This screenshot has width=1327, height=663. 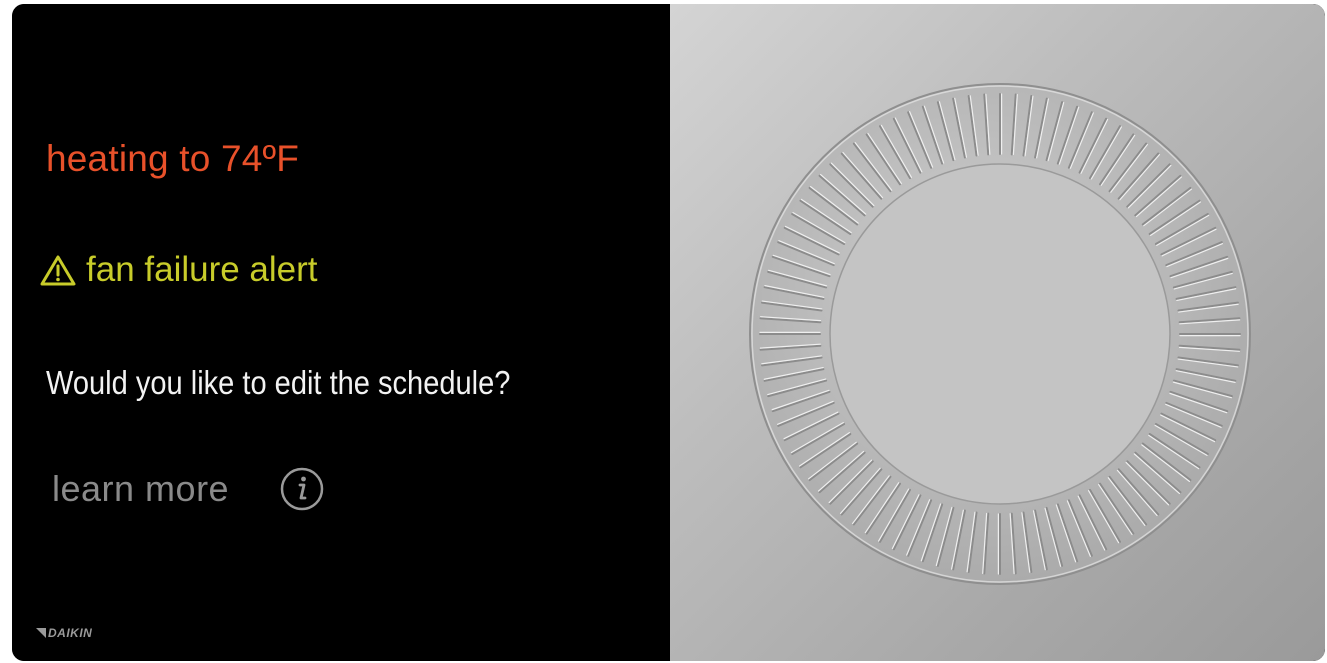 I want to click on daikin-logo-mark, so click(x=41, y=633).